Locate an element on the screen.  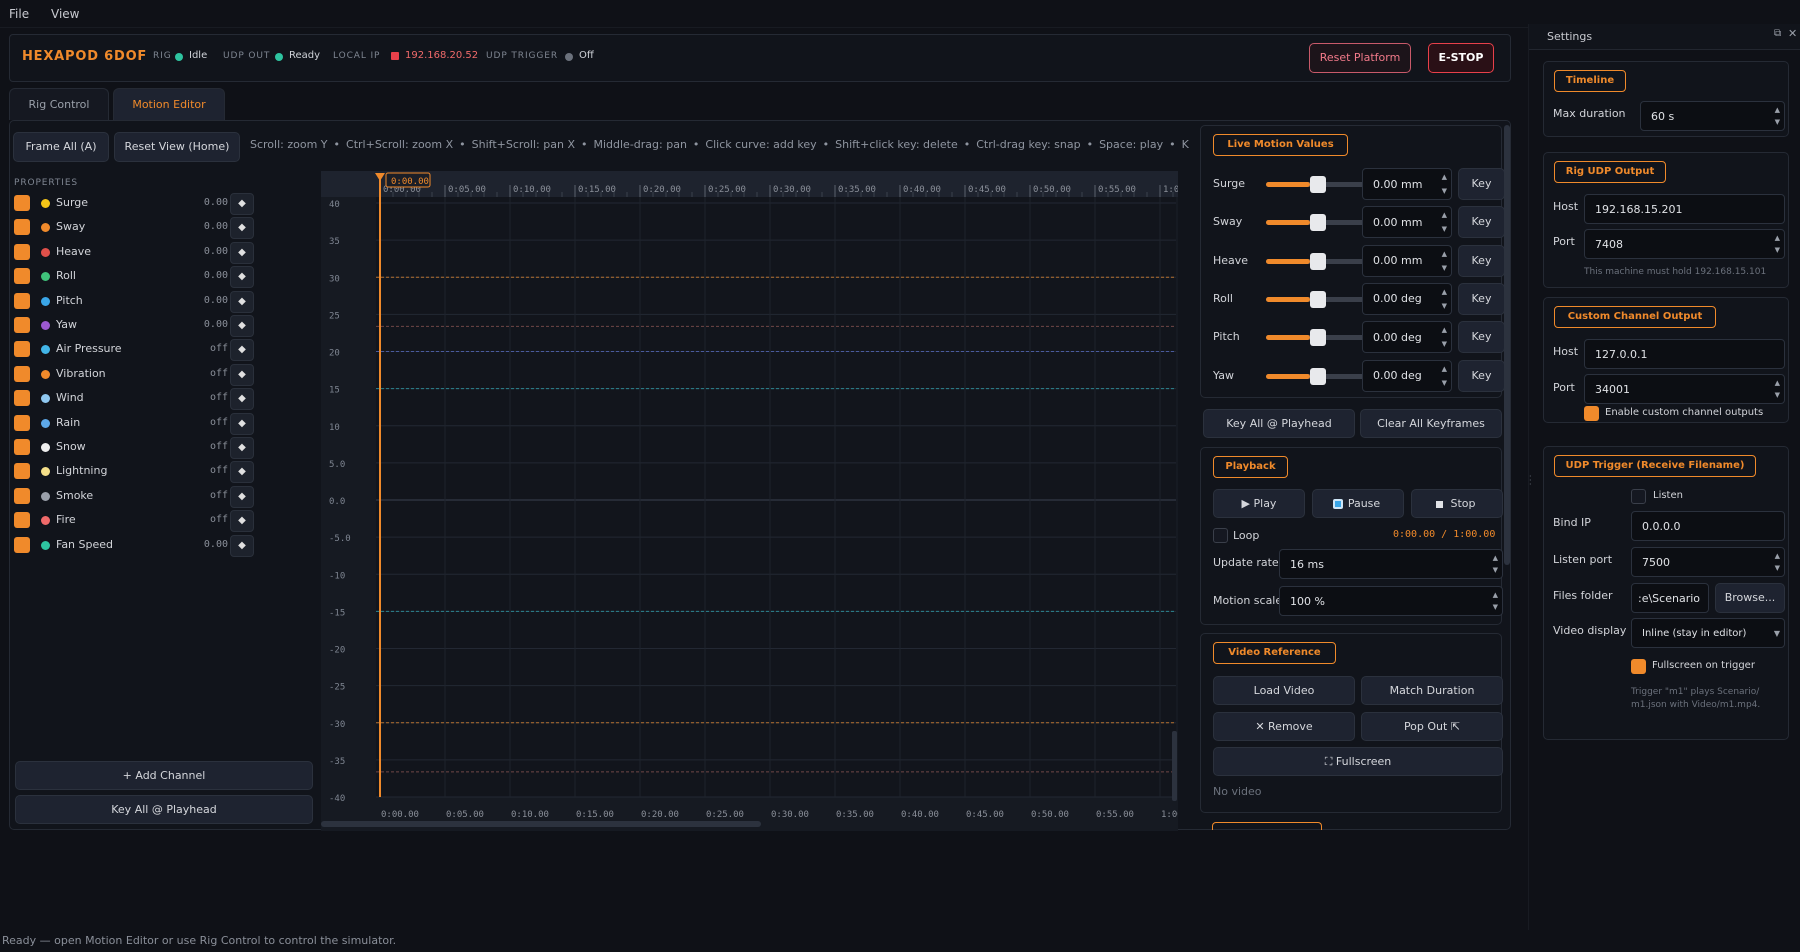
property-row: Yaw 0.00 ◆ is located at coordinates (133, 327).